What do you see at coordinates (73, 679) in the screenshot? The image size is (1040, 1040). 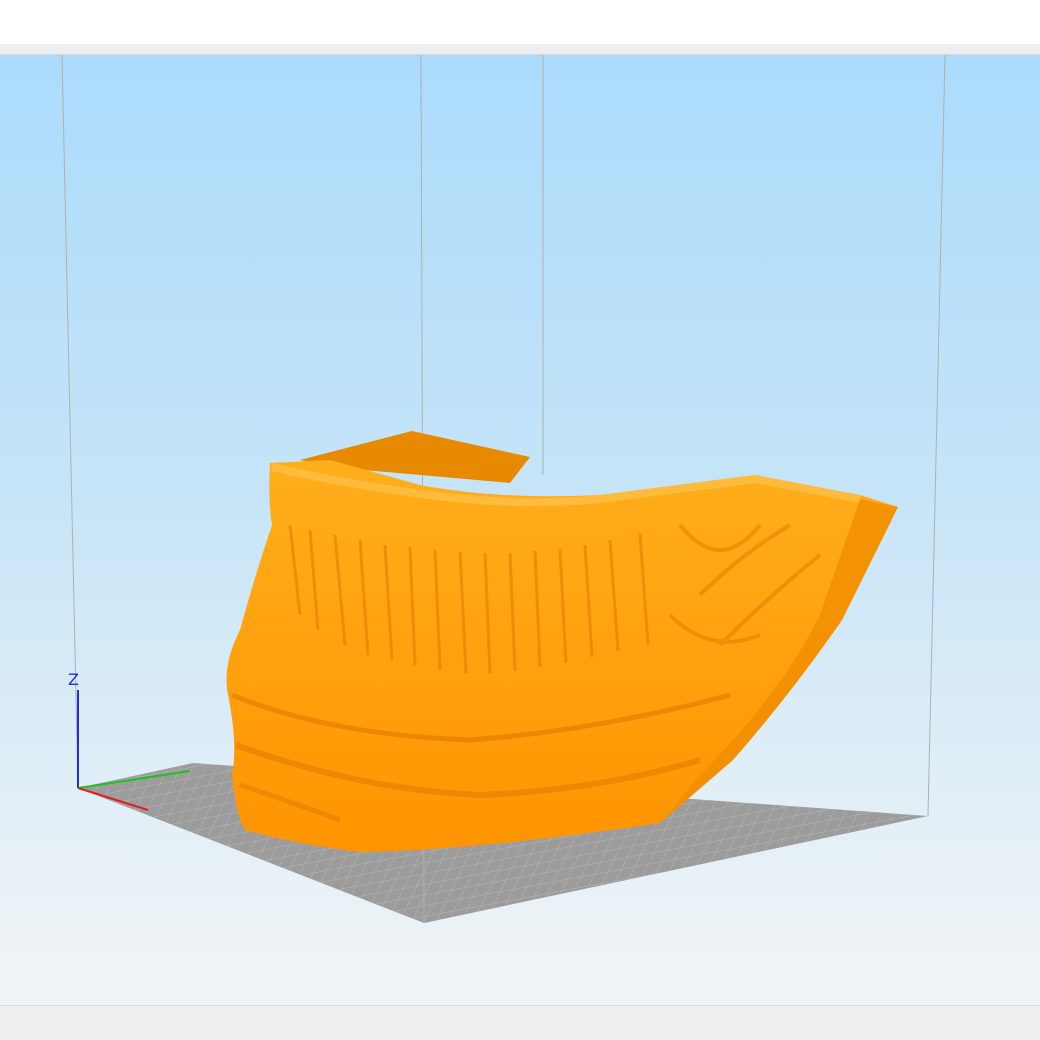 I see `axis-label-z: Z` at bounding box center [73, 679].